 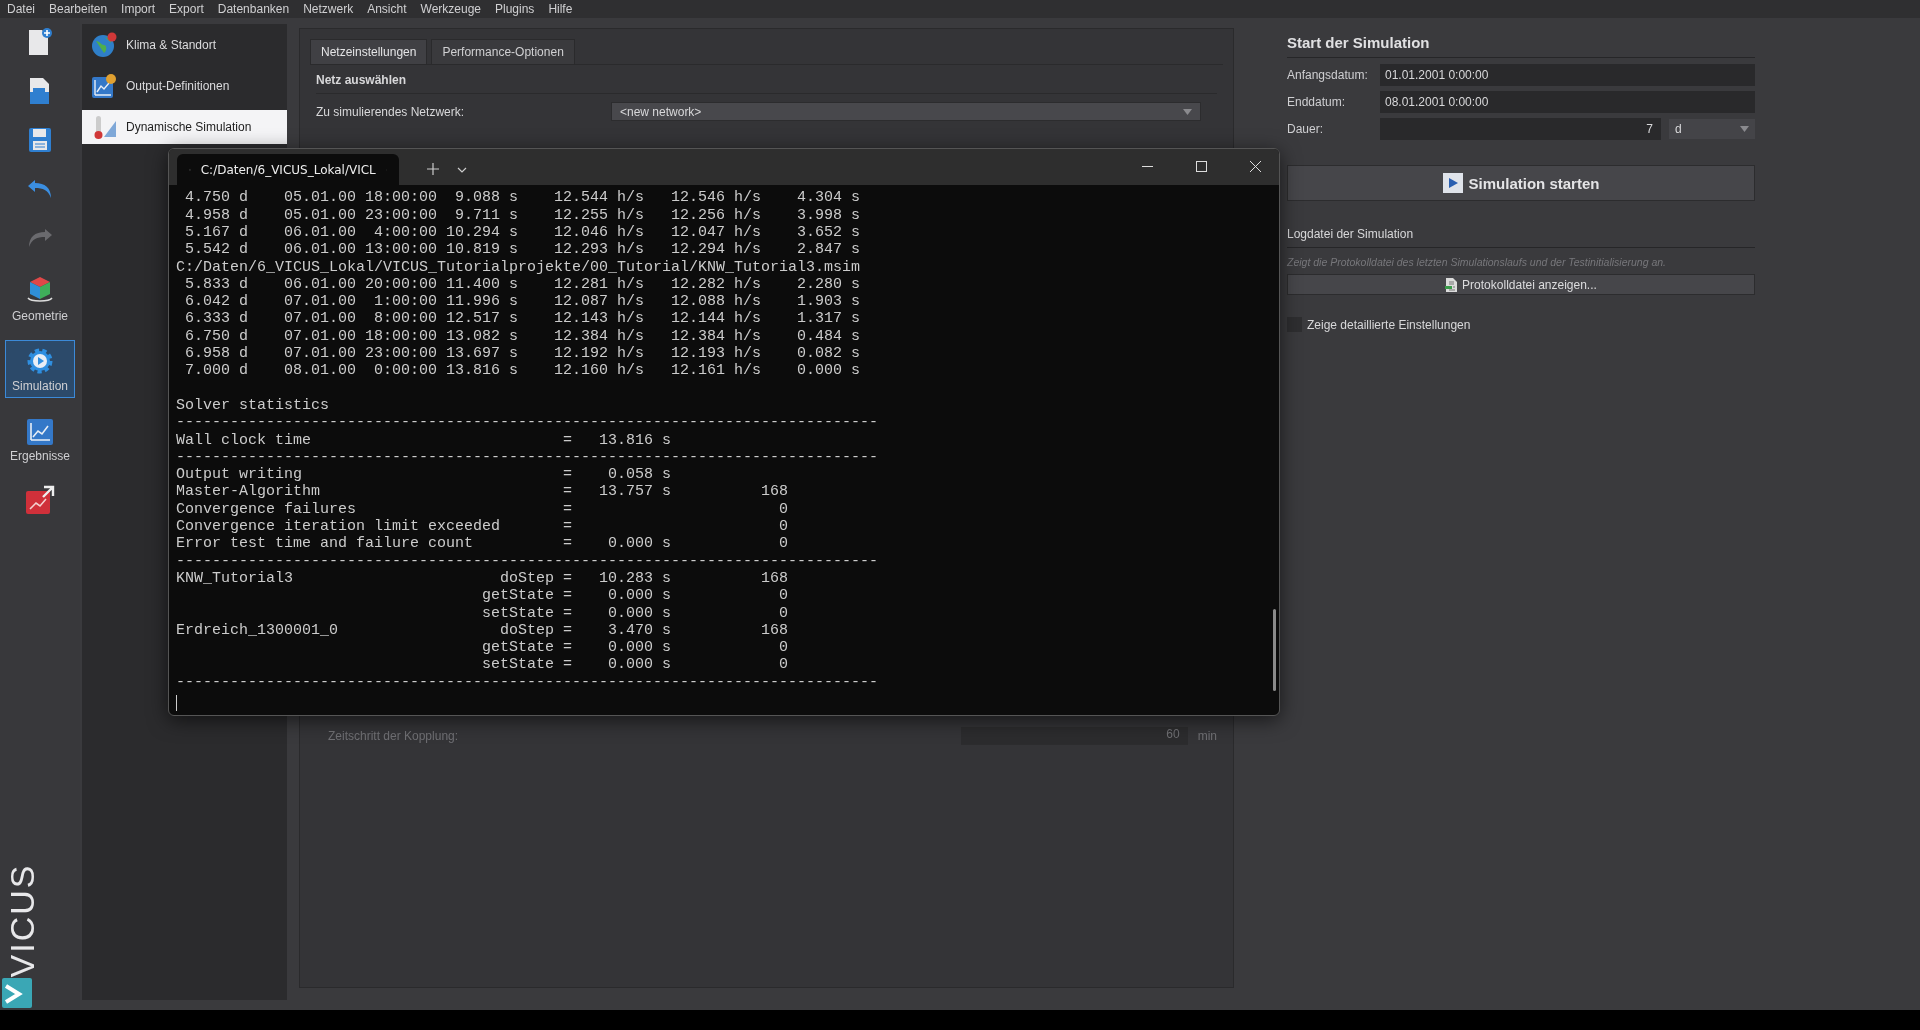 I want to click on terminal-line: Solver statistics, so click(x=253, y=405).